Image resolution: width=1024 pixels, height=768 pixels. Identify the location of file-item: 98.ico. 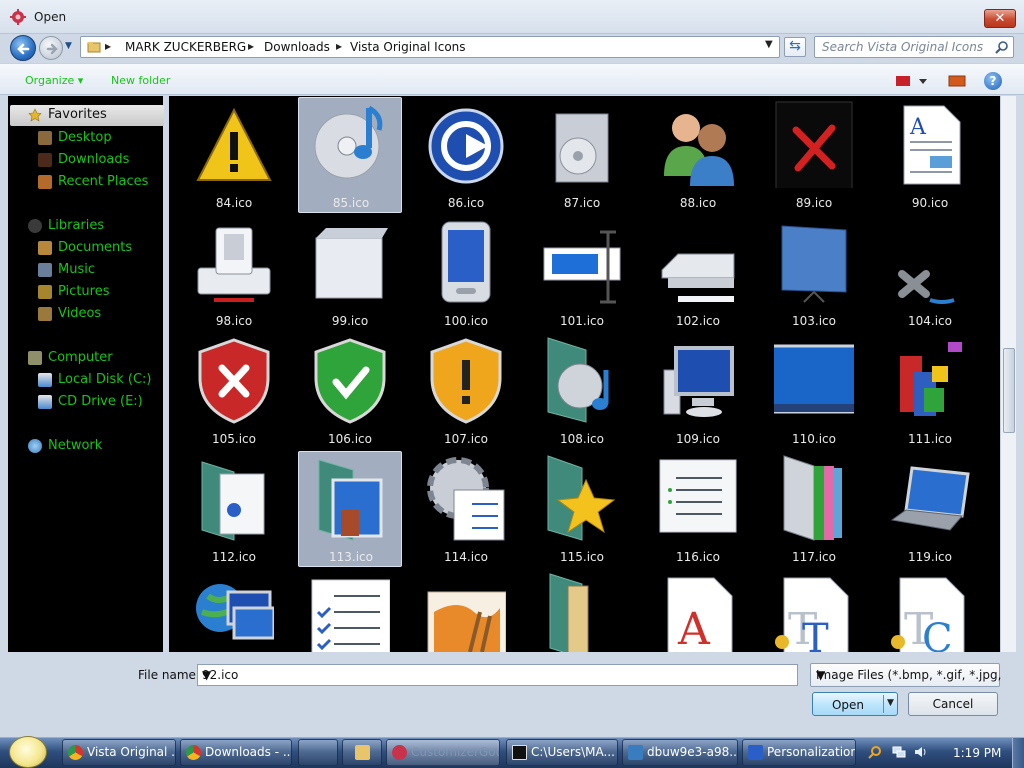
(234, 274).